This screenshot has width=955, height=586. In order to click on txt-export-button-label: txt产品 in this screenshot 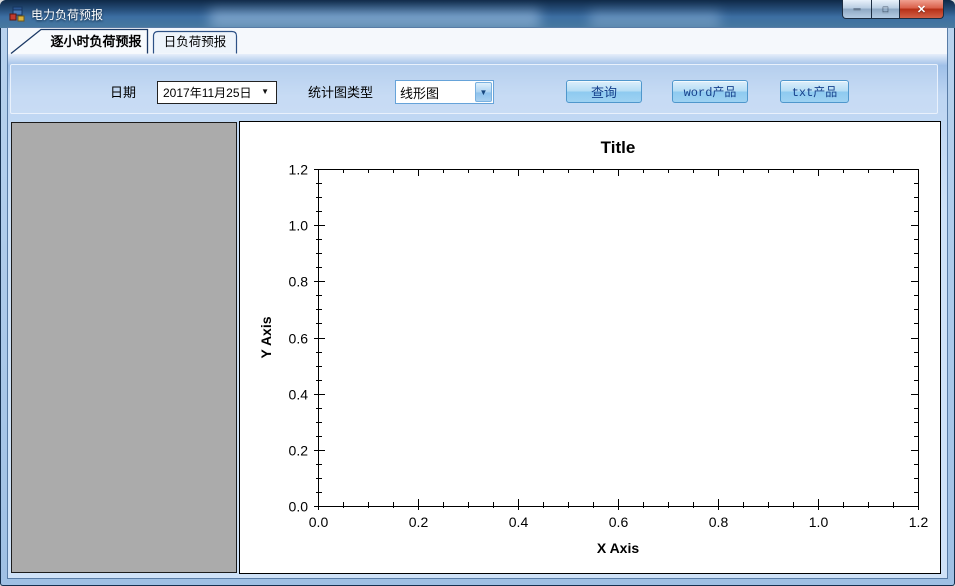, I will do `click(814, 93)`.